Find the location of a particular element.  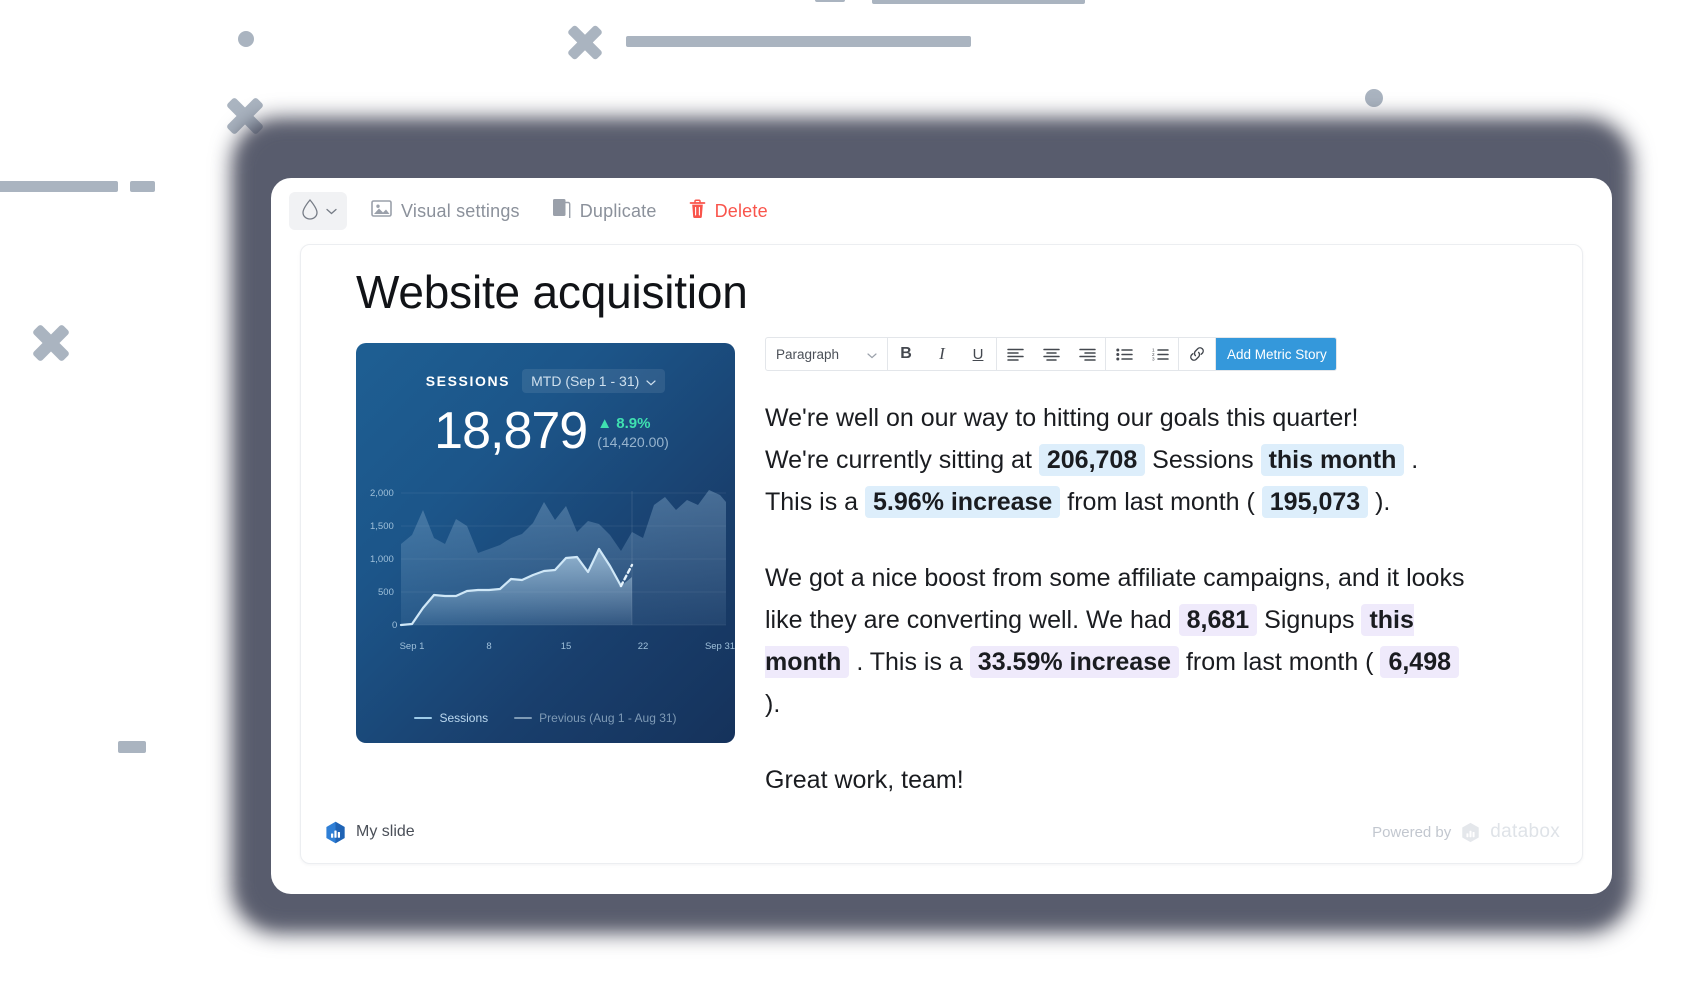

duplicate-button: Duplicate is located at coordinates (604, 211).